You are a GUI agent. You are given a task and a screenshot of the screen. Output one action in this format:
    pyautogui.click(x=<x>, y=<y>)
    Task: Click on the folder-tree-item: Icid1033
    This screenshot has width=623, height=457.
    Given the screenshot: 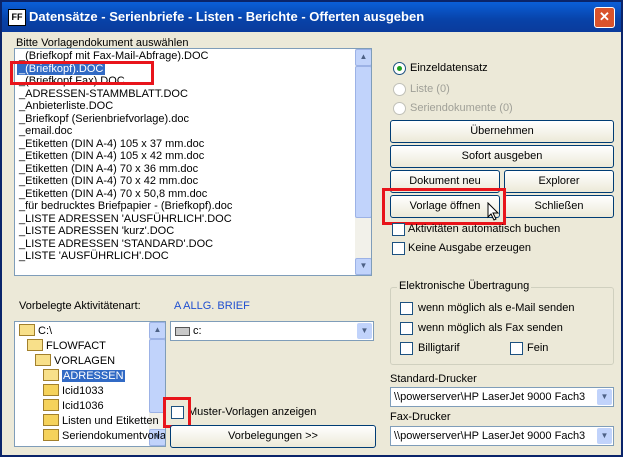 What is the action you would take?
    pyautogui.click(x=73, y=391)
    